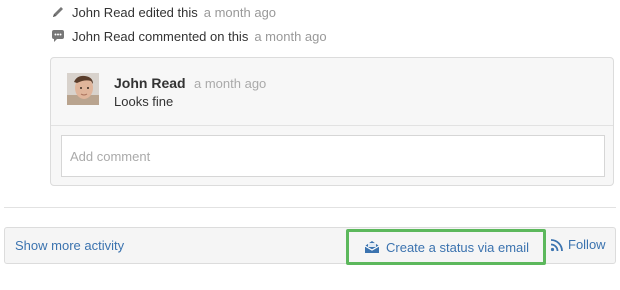 The height and width of the screenshot is (290, 620). I want to click on comment-time: a month ago, so click(230, 83).